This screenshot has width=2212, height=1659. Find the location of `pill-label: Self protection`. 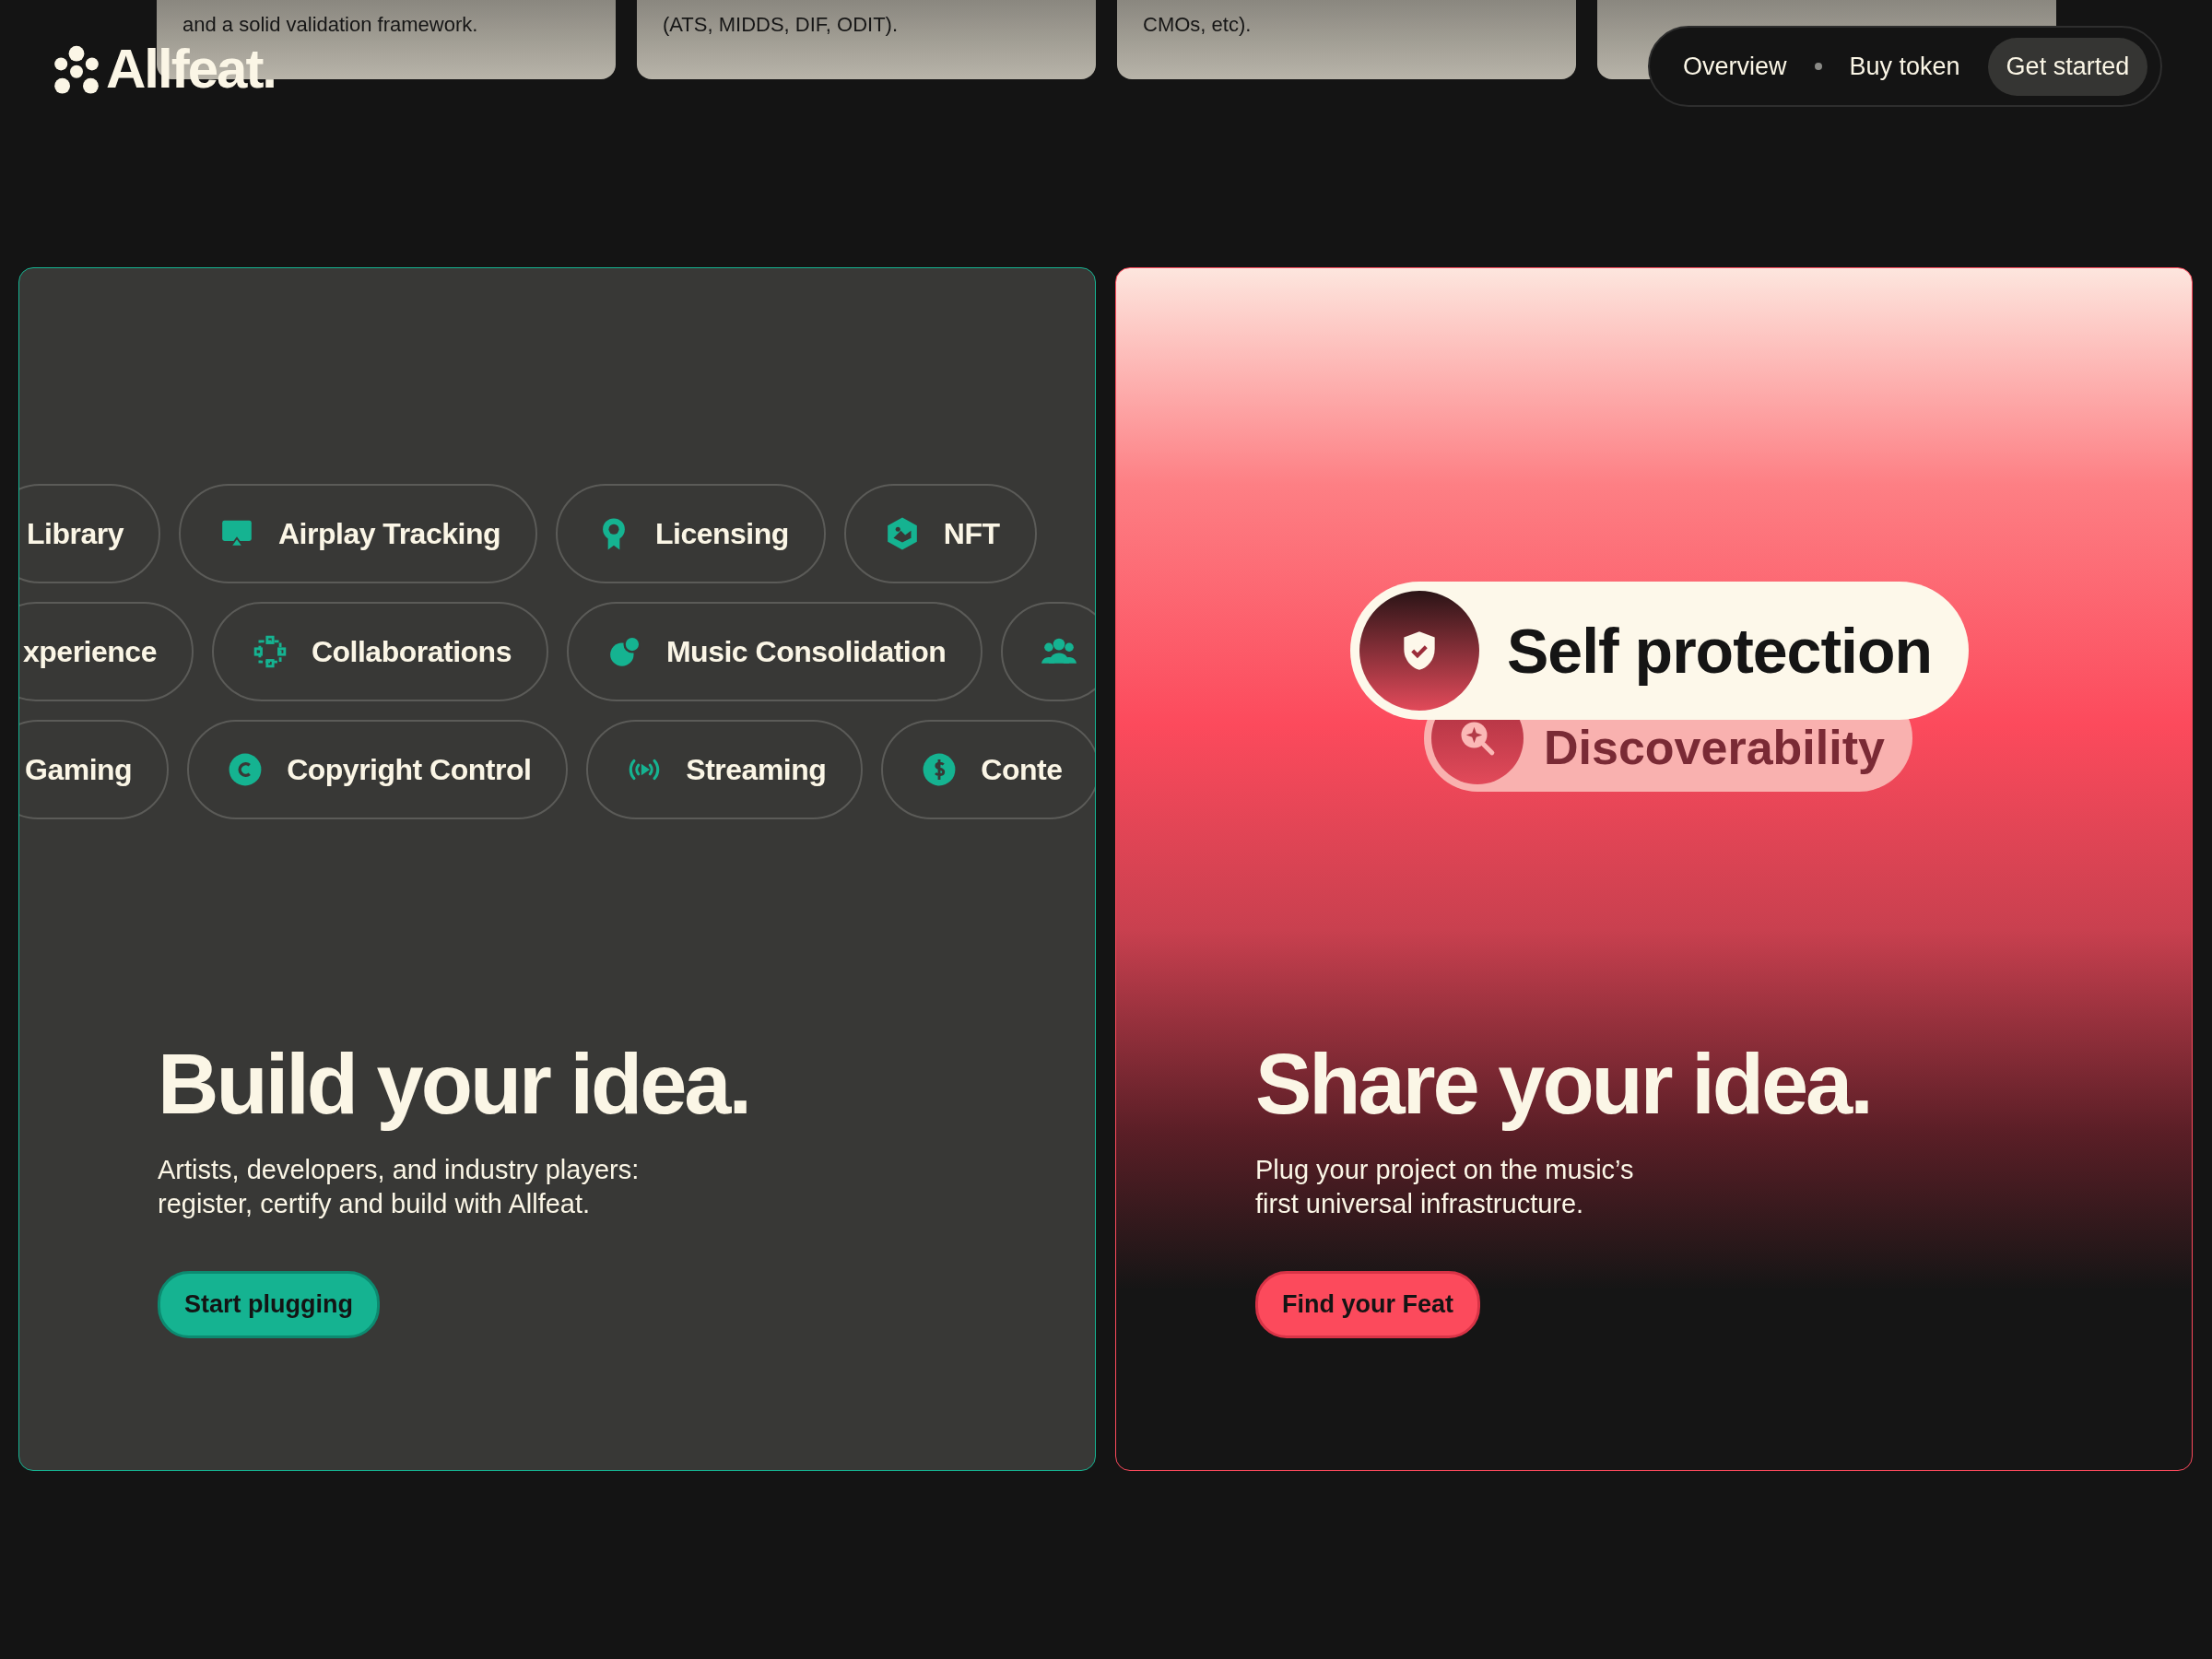

pill-label: Self protection is located at coordinates (1720, 651).